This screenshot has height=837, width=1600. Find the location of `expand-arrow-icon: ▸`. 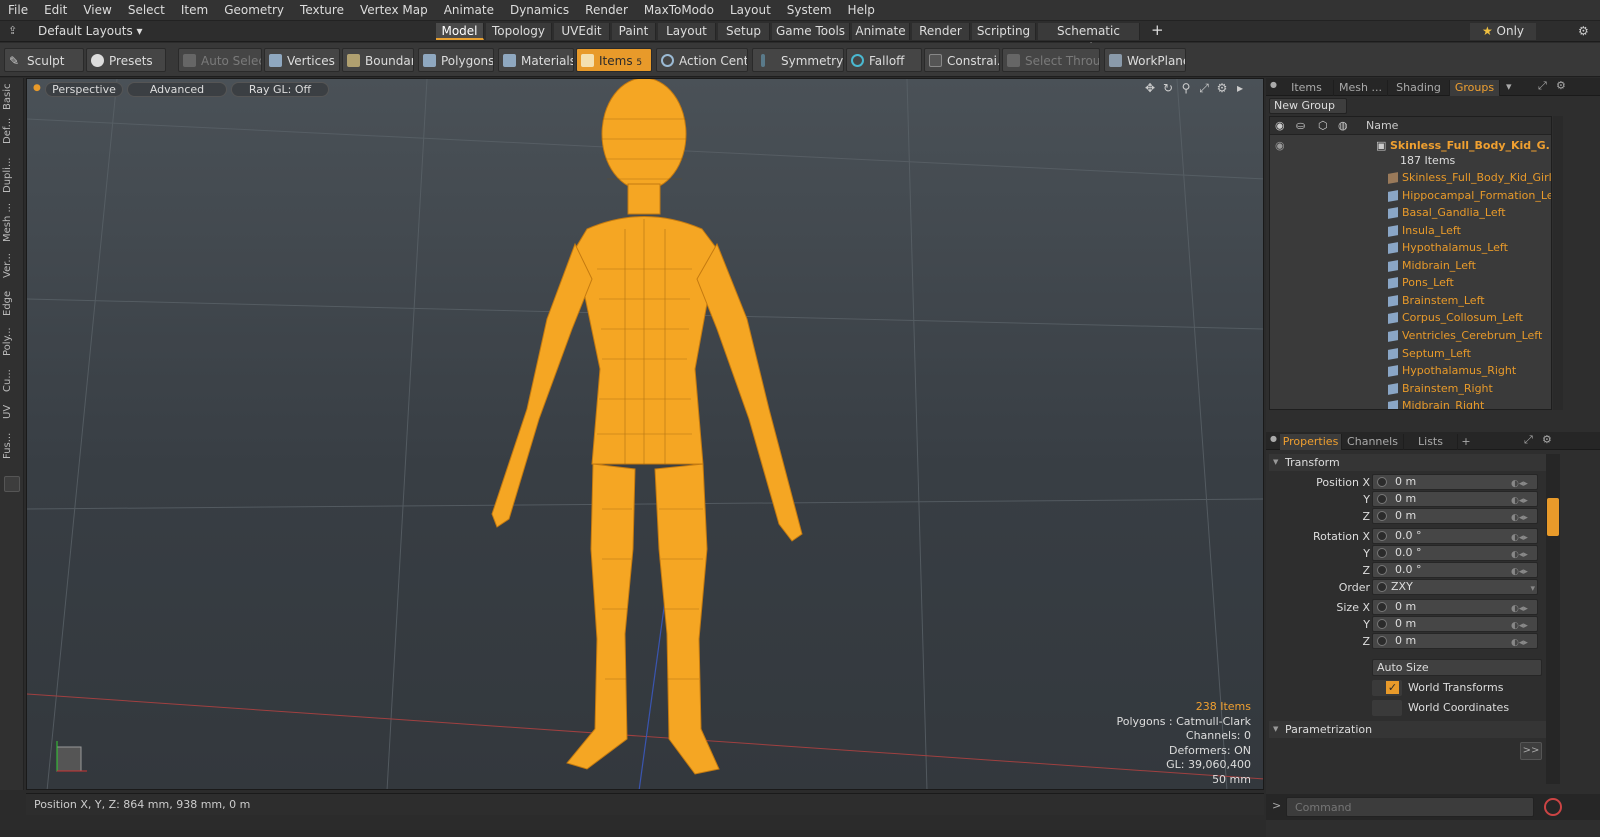

expand-arrow-icon: ▸ is located at coordinates (1240, 88).